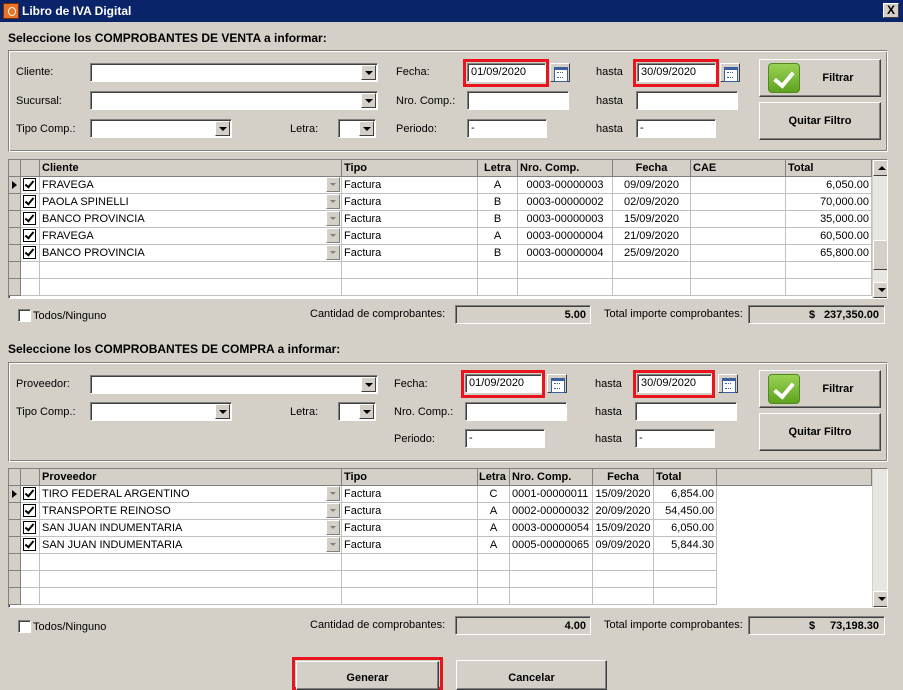  Describe the element at coordinates (191, 202) in the screenshot. I see `cell-cliente: PAOLA SPINELLI` at that location.